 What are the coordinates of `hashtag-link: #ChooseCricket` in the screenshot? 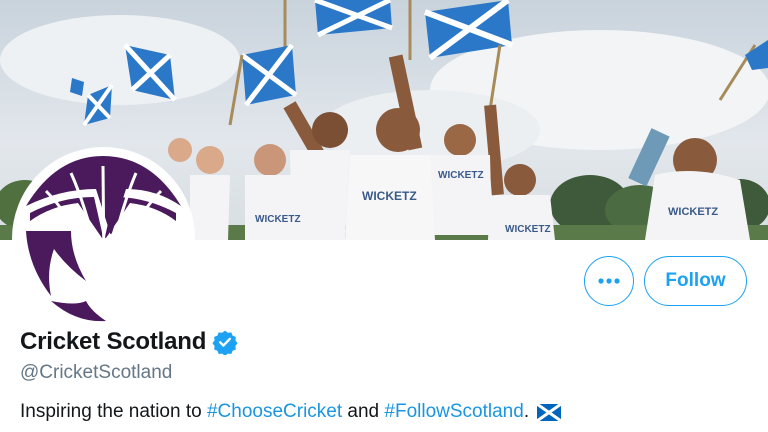 It's located at (274, 412).